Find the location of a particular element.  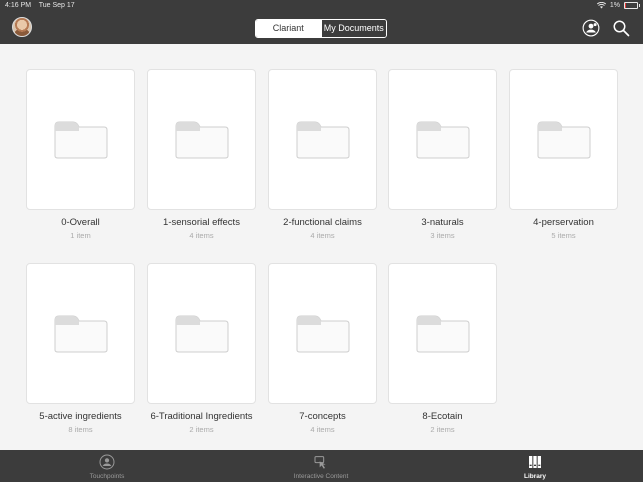

folder-tile: 7-concepts 4 items is located at coordinates (322, 348).